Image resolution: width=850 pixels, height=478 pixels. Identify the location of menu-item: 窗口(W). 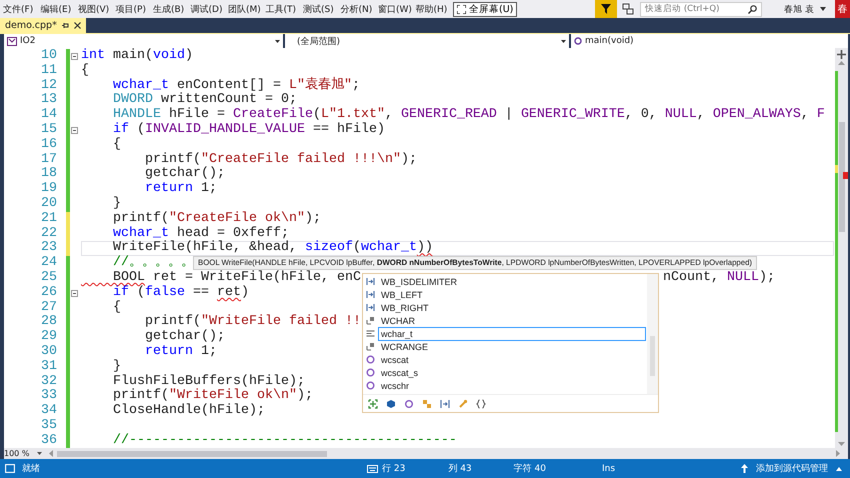
(397, 9).